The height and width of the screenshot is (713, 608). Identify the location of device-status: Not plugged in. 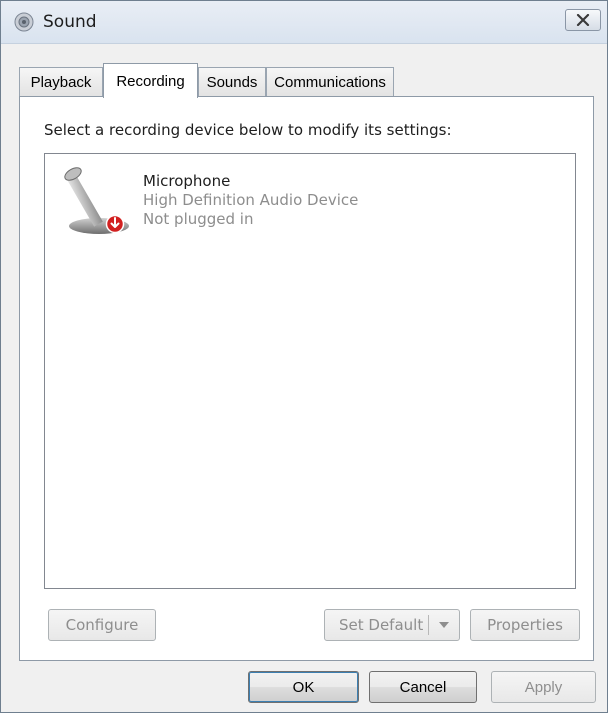
(198, 219).